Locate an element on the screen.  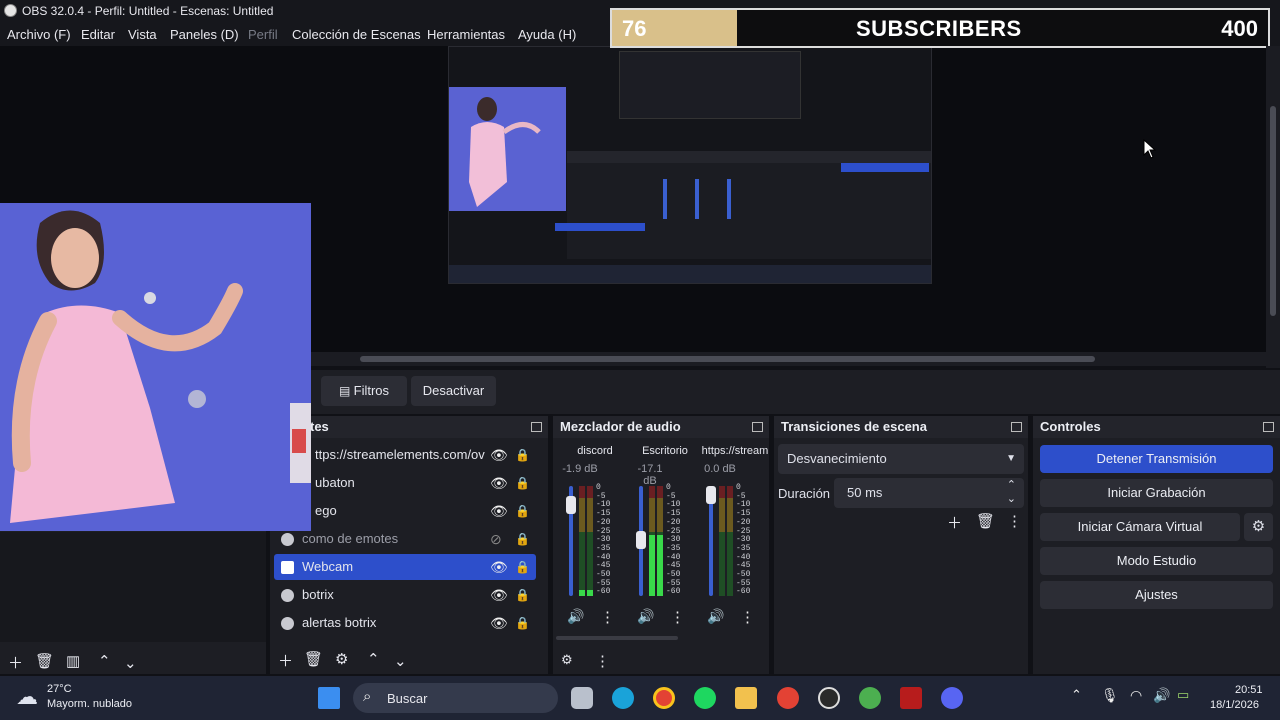
virtual-camera-settings-gear-icon: ⚙ is located at coordinates (1258, 527).